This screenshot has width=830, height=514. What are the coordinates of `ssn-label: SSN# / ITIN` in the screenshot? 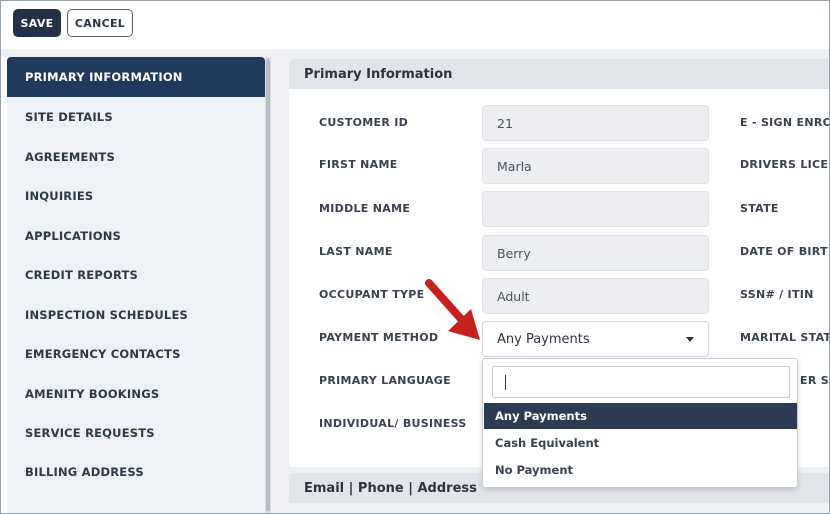 It's located at (777, 294).